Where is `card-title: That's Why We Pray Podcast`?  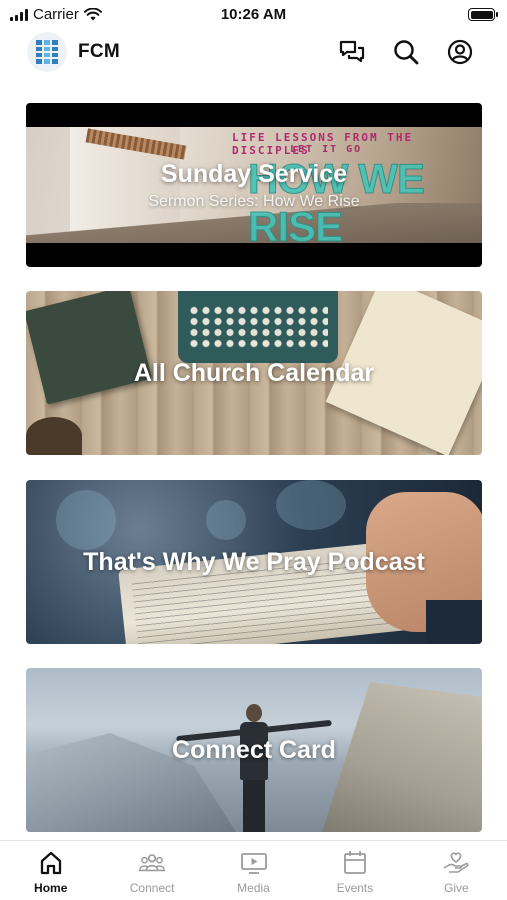
card-title: That's Why We Pray Podcast is located at coordinates (254, 562).